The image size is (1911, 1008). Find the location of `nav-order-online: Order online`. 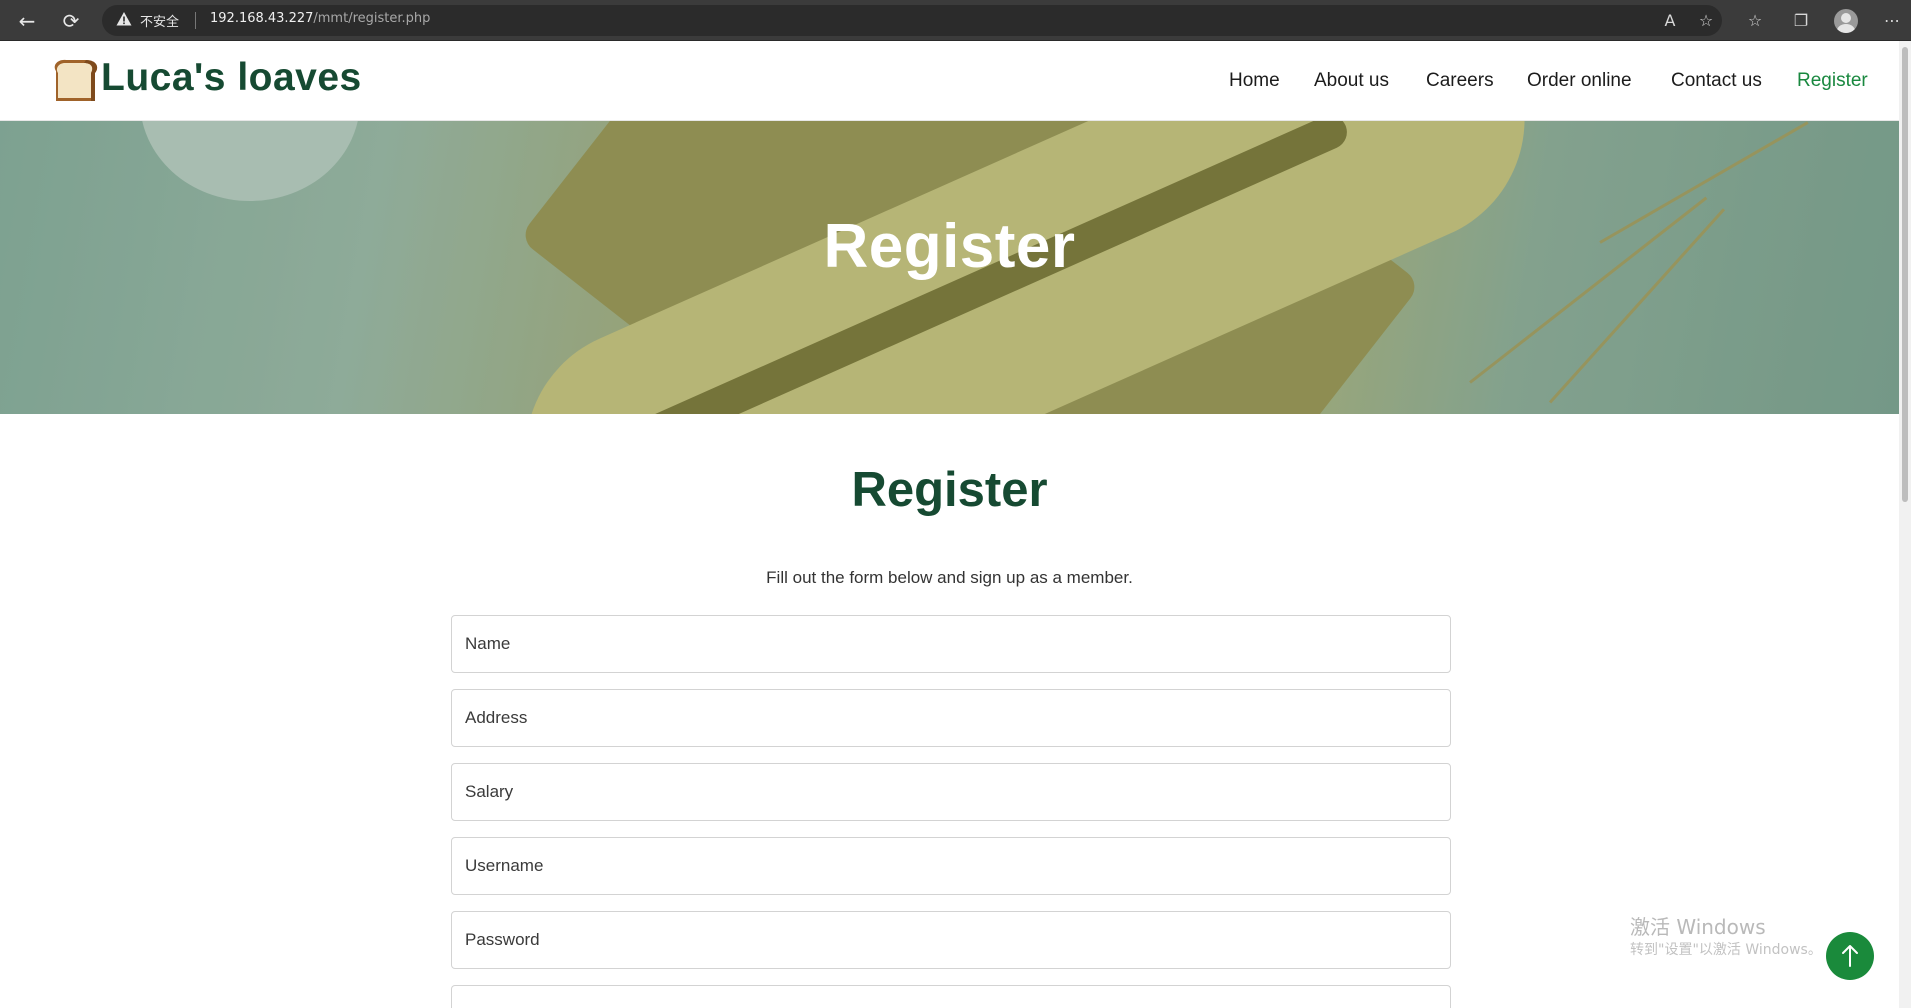

nav-order-online: Order online is located at coordinates (1579, 81).